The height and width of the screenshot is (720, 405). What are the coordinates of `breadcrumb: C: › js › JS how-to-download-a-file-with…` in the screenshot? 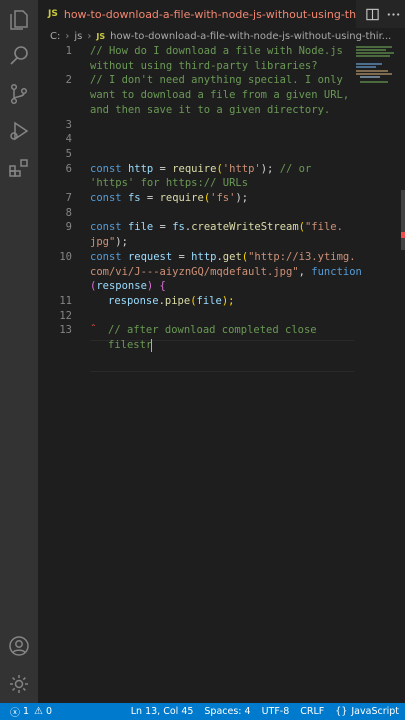 It's located at (221, 36).